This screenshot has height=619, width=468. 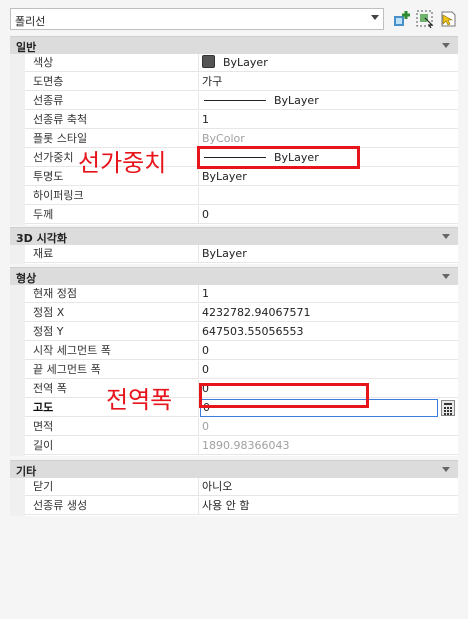 I want to click on prop-label: 끝 세그먼트 폭, so click(x=112, y=370).